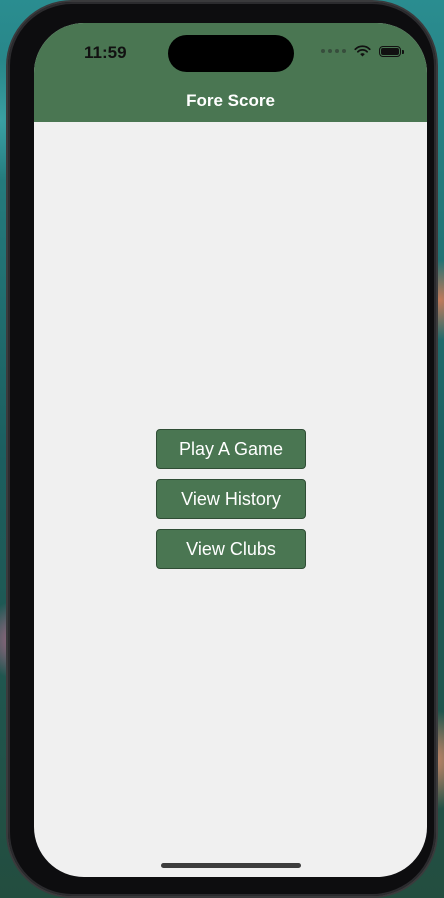  Describe the element at coordinates (230, 100) in the screenshot. I see `page-title: Fore Score` at that location.